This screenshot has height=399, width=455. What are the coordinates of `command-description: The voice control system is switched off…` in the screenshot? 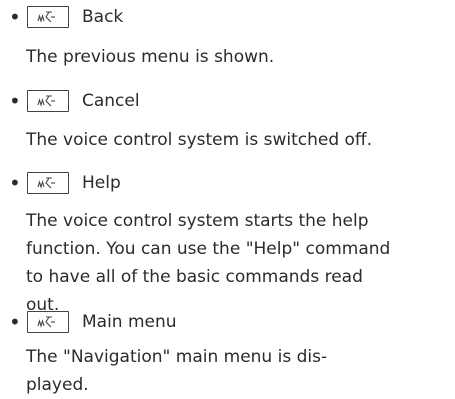 It's located at (238, 140).